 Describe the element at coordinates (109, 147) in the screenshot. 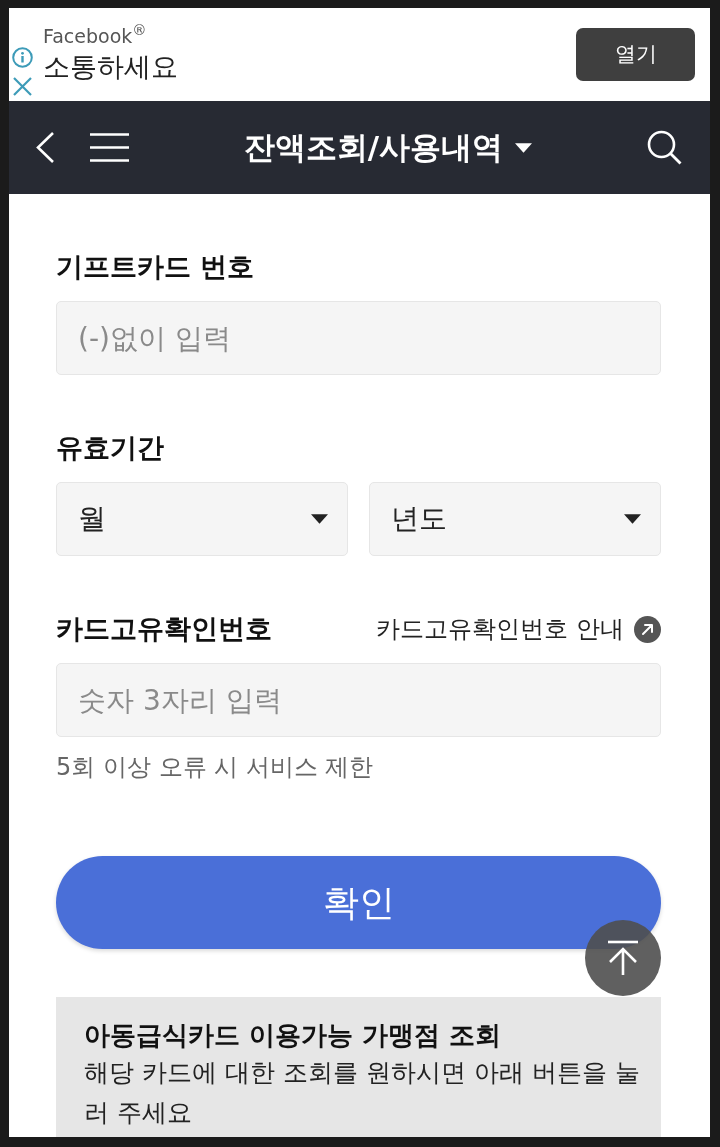

I see `menu-icon` at that location.